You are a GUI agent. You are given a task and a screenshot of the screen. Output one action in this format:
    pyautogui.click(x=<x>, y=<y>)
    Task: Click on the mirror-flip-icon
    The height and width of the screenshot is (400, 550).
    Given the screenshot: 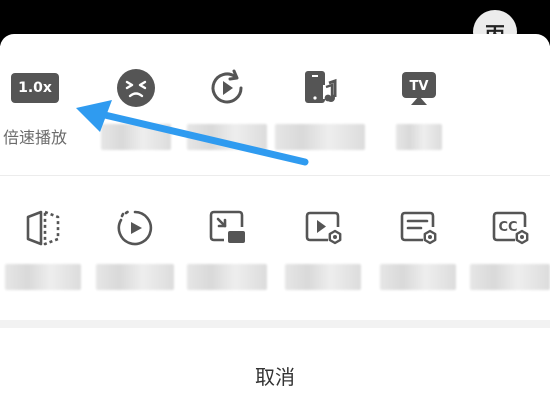 What is the action you would take?
    pyautogui.click(x=43, y=228)
    